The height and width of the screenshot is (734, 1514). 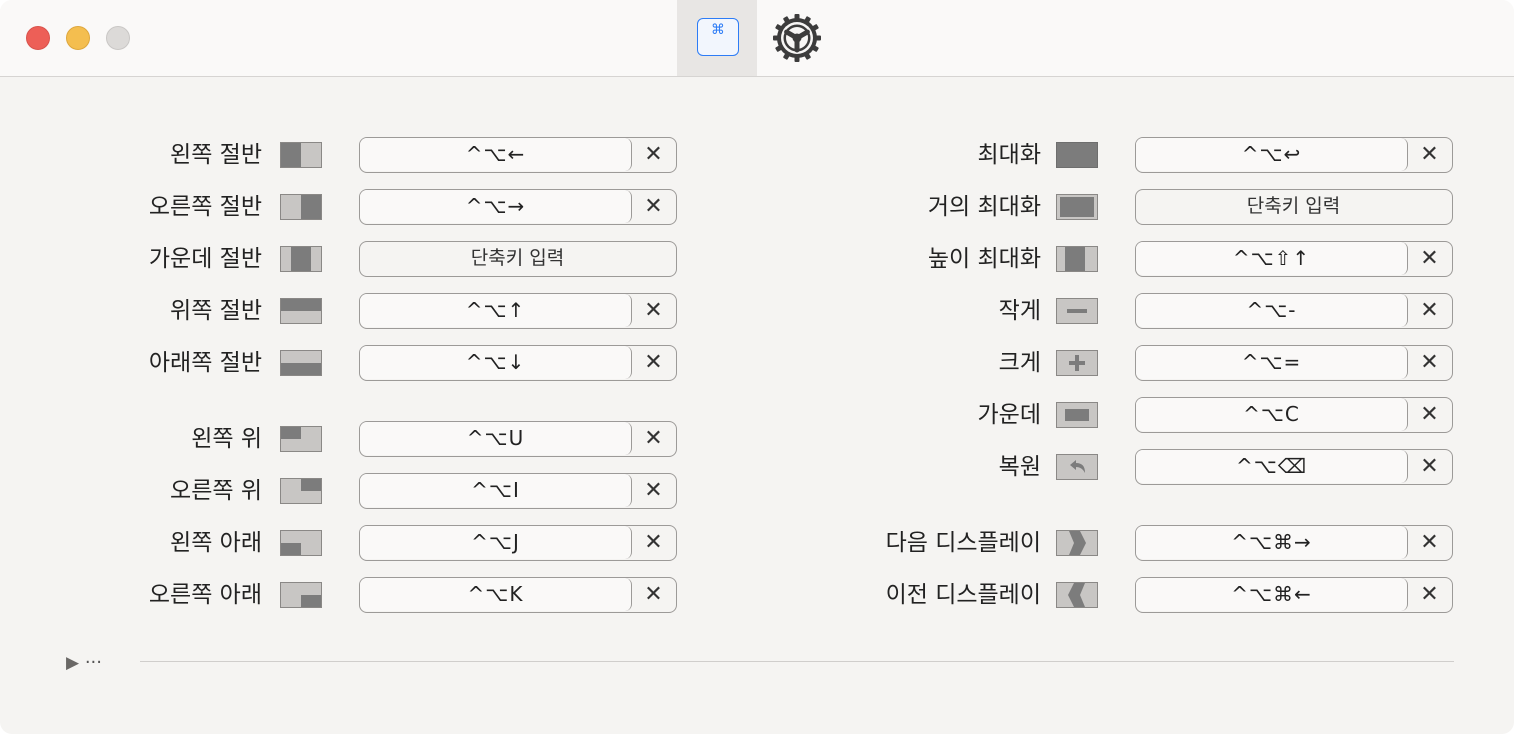 What do you see at coordinates (78, 38) in the screenshot?
I see `minimize-window-button` at bounding box center [78, 38].